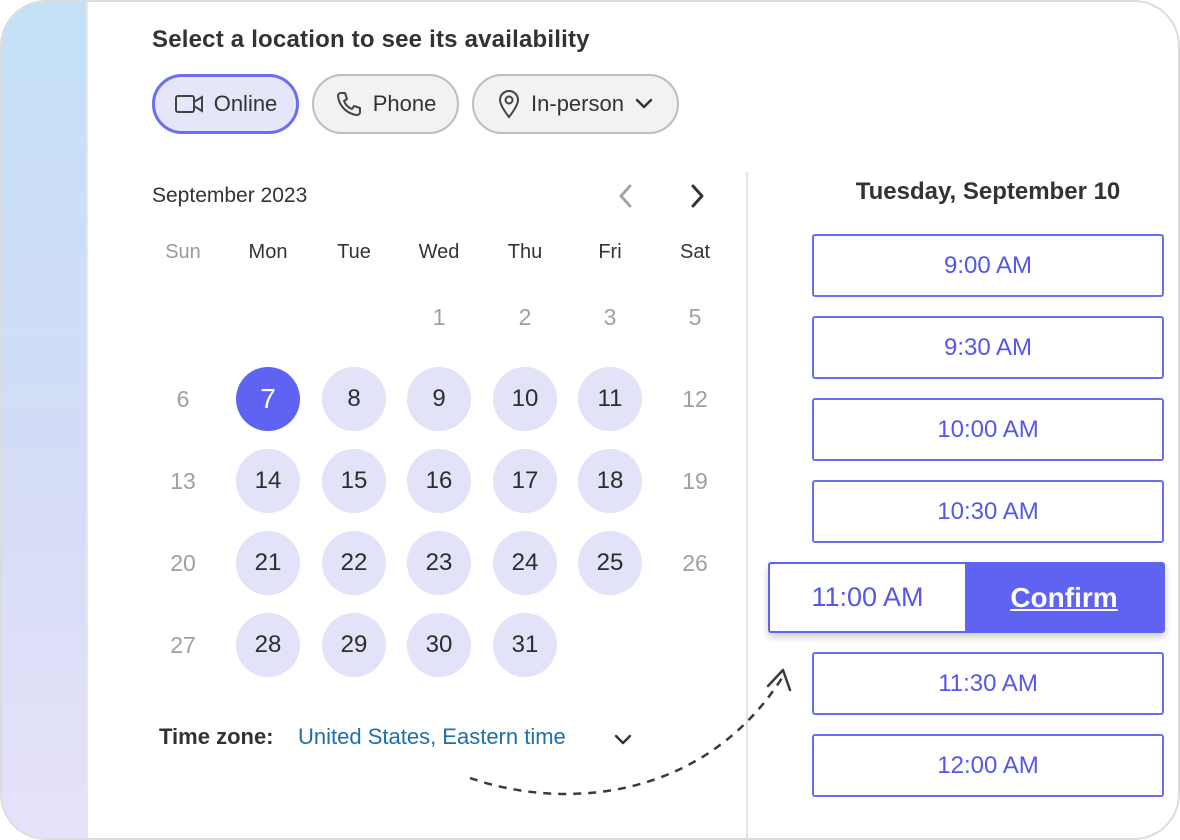 The image size is (1180, 840). Describe the element at coordinates (183, 252) in the screenshot. I see `weekday-header: Sun` at that location.